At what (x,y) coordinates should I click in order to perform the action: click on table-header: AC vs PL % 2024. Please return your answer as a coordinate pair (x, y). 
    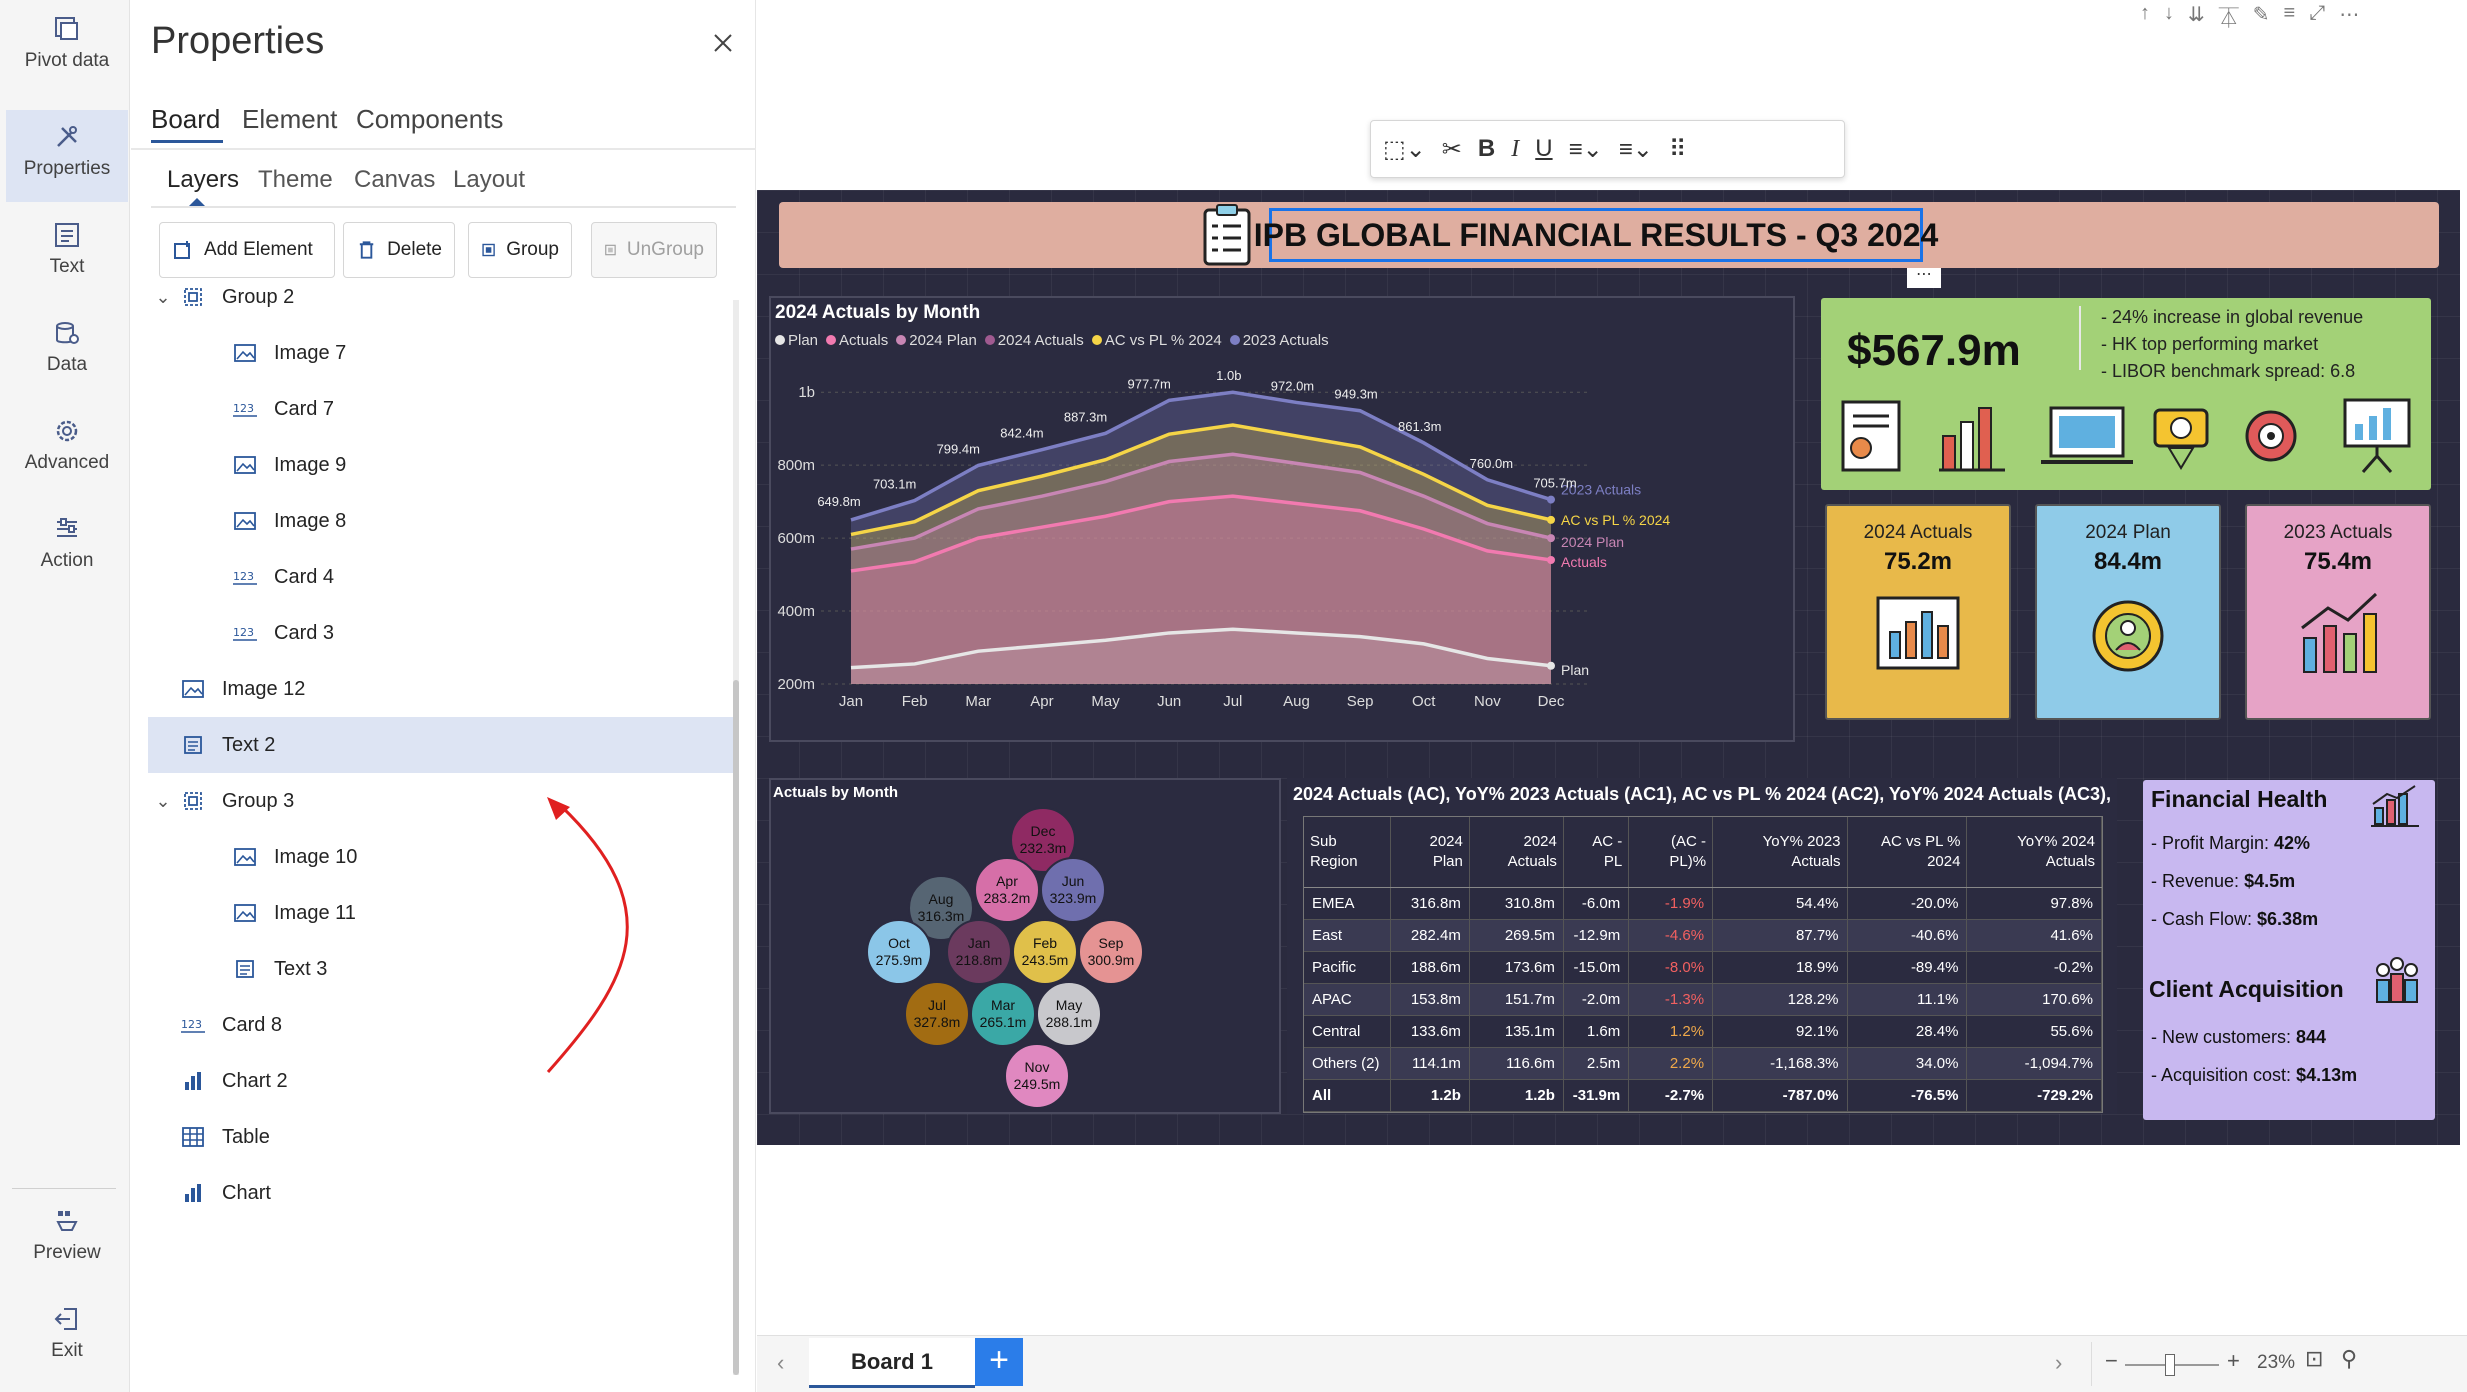
    Looking at the image, I should click on (1907, 852).